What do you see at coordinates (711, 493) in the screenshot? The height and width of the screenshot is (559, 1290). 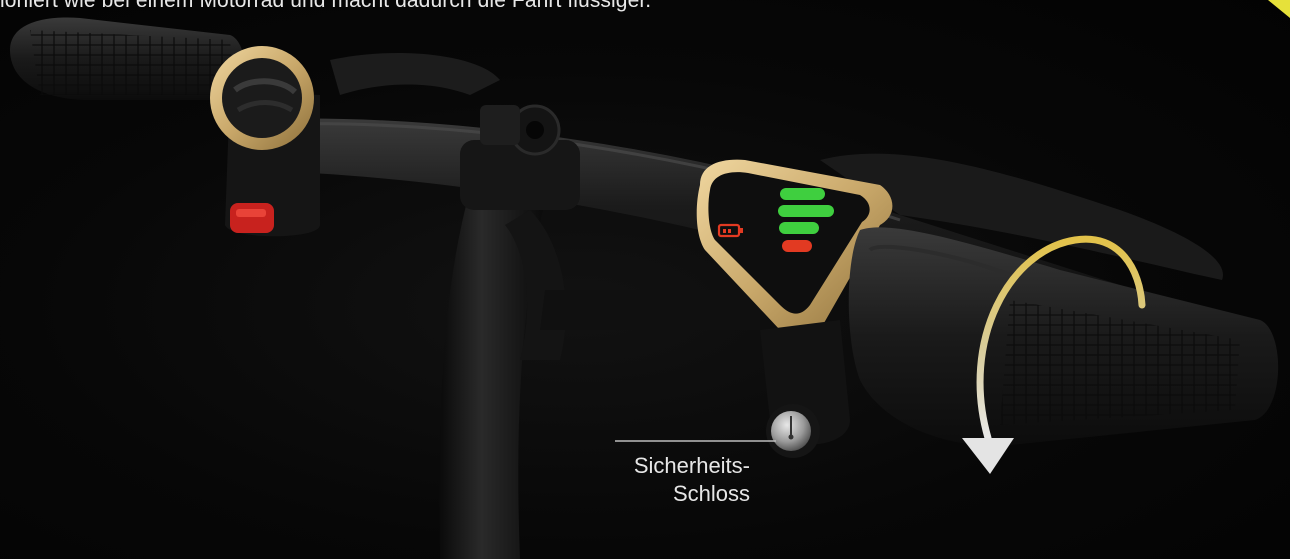 I see `lock-label-line-2: Schloss` at bounding box center [711, 493].